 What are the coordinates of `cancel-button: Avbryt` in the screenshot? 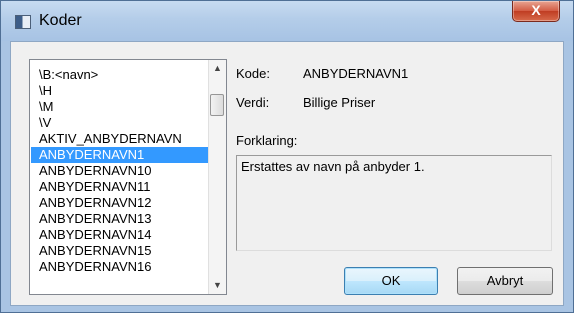 It's located at (505, 281).